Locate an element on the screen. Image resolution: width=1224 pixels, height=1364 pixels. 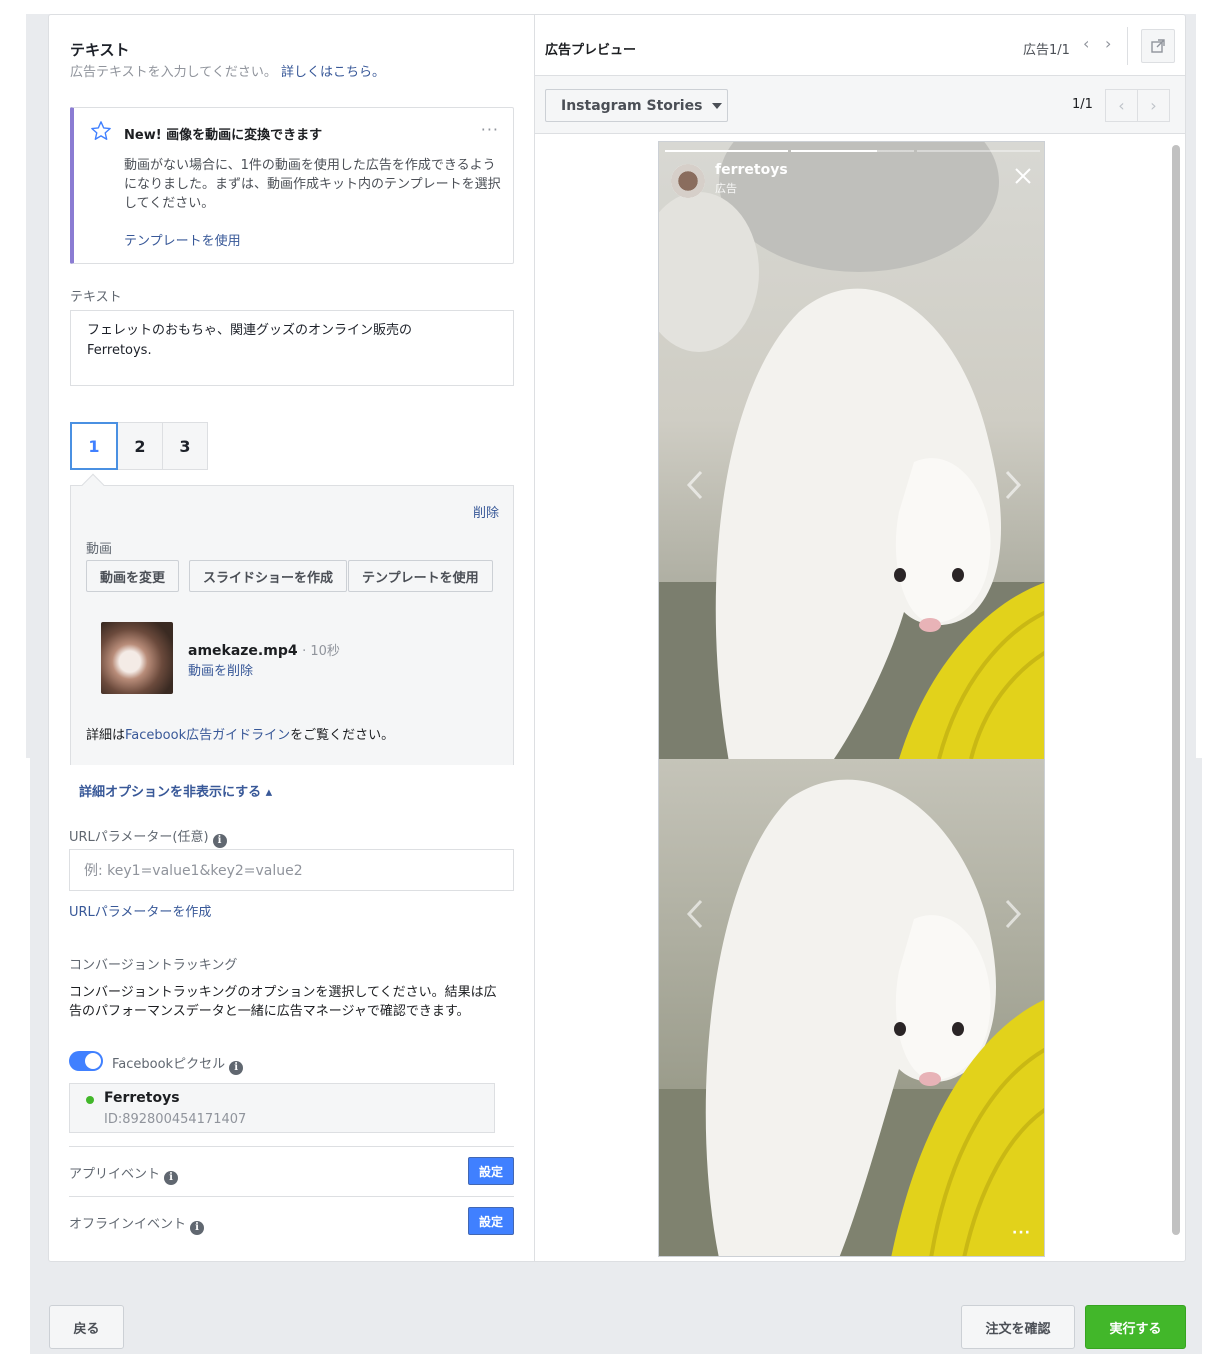
sponsored-label: 広告 is located at coordinates (726, 188).